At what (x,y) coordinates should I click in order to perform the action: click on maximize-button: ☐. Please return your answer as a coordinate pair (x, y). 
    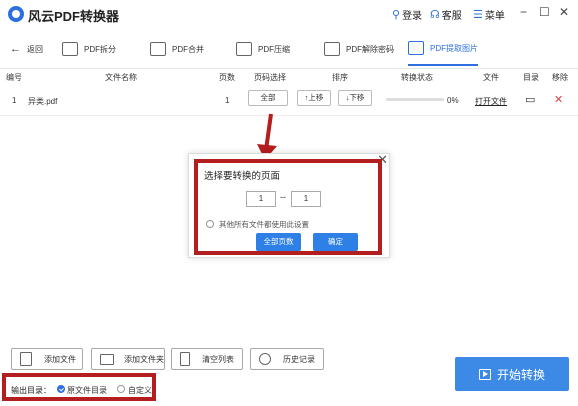
    Looking at the image, I should click on (544, 12).